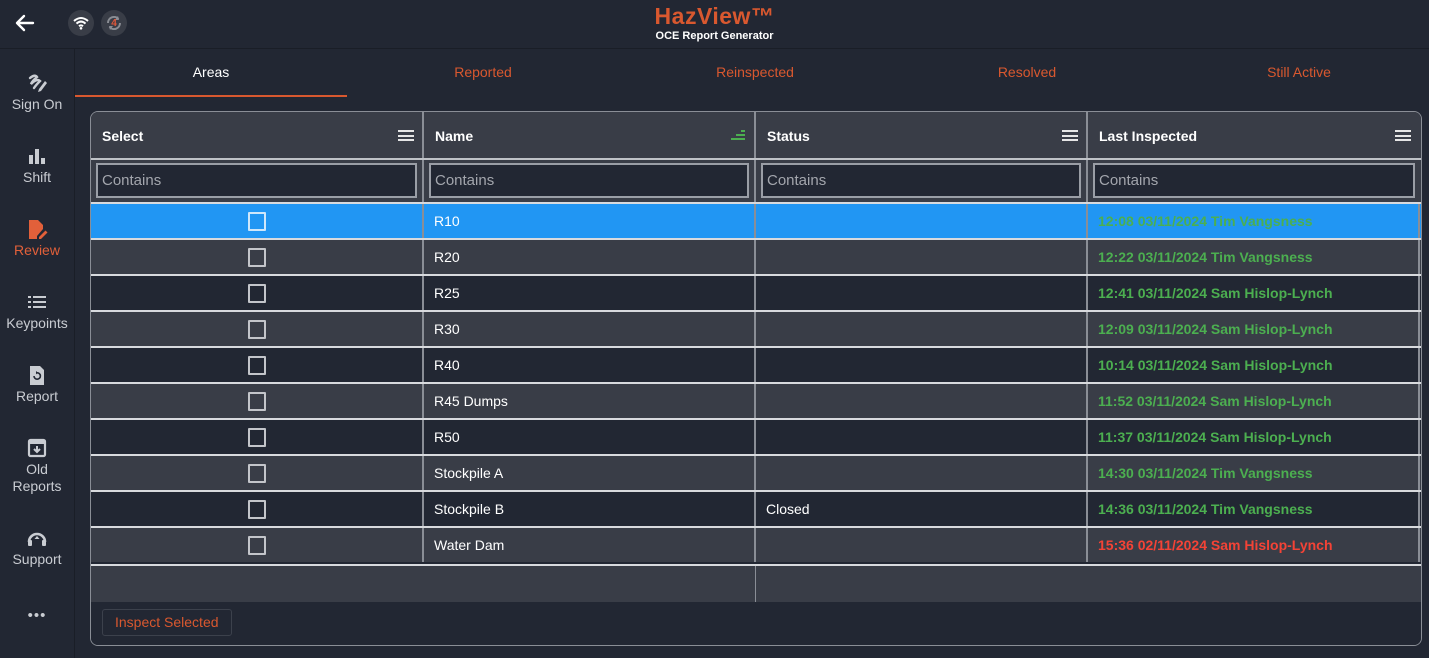  Describe the element at coordinates (38, 229) in the screenshot. I see `edit-document-icon` at that location.